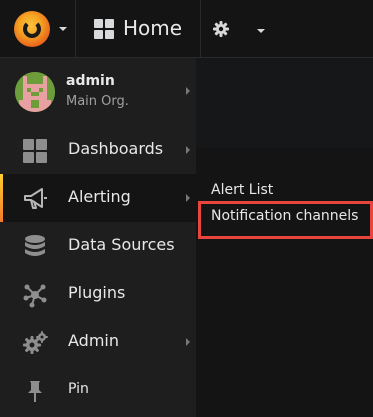 Image resolution: width=373 pixels, height=417 pixels. I want to click on gear-icon, so click(221, 29).